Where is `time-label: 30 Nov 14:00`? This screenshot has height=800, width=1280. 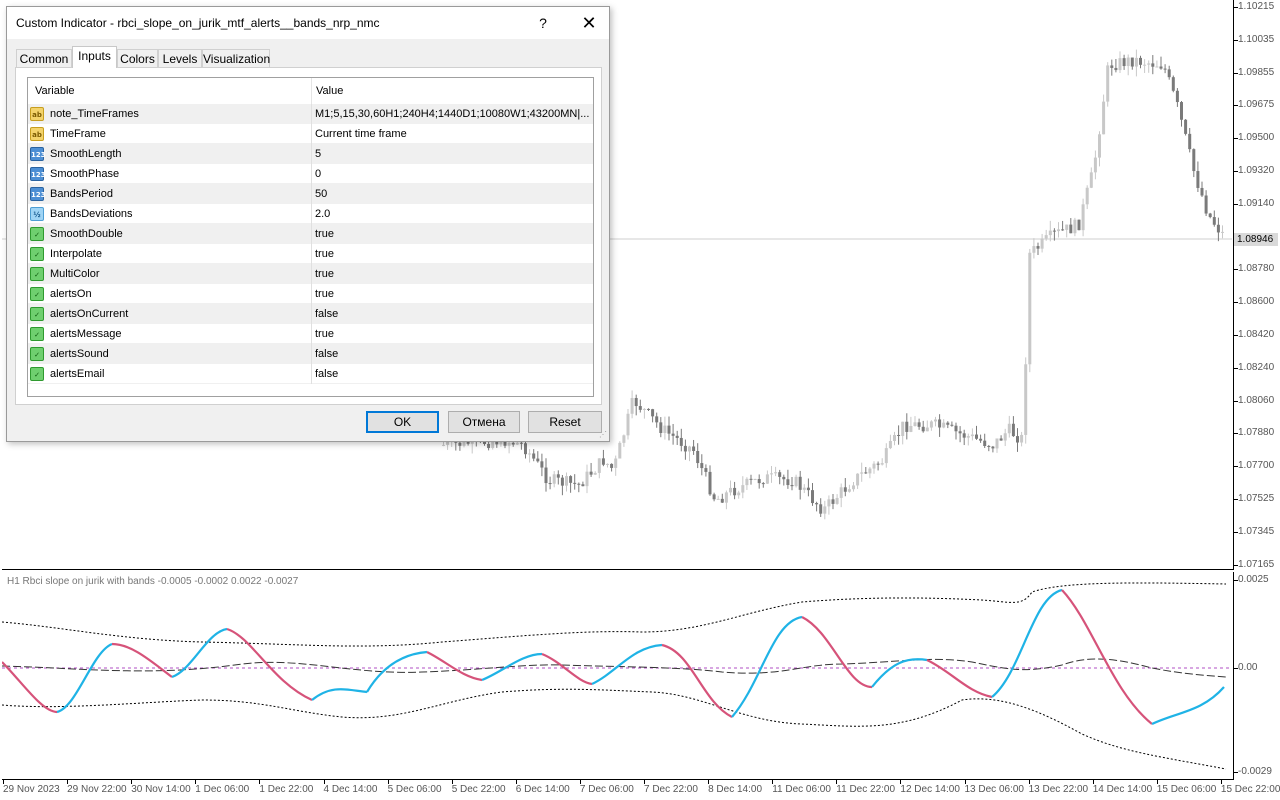 time-label: 30 Nov 14:00 is located at coordinates (161, 789).